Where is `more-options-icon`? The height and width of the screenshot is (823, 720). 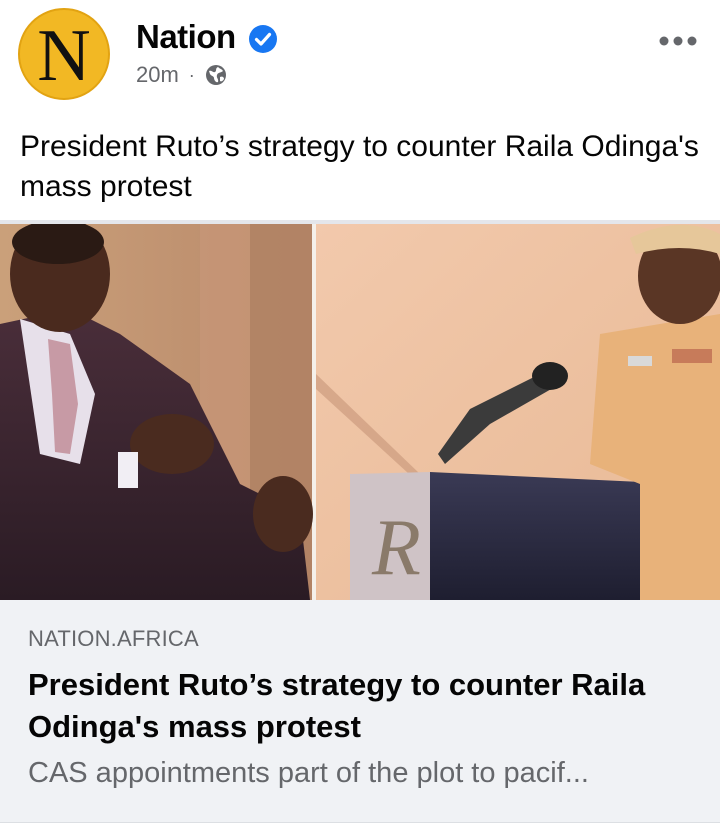
more-options-icon is located at coordinates (678, 41).